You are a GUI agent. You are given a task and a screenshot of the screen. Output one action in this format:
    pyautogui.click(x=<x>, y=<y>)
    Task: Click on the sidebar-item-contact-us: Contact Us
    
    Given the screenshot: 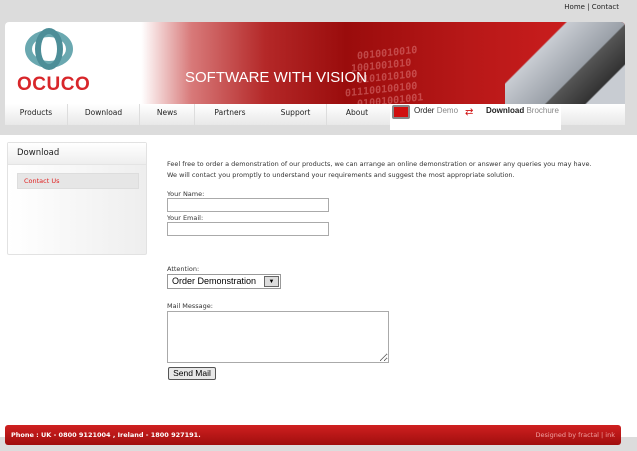 What is the action you would take?
    pyautogui.click(x=78, y=181)
    